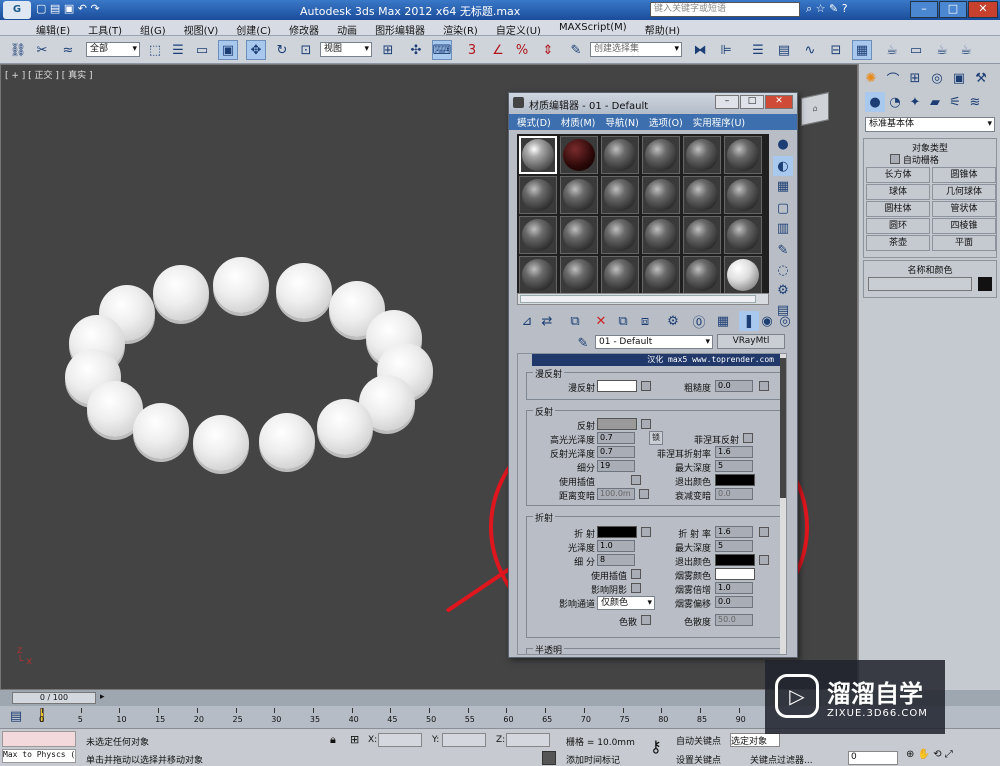 This screenshot has width=1000, height=766. What do you see at coordinates (666, 122) in the screenshot?
I see `mat-menu-item: 选项(O)` at bounding box center [666, 122].